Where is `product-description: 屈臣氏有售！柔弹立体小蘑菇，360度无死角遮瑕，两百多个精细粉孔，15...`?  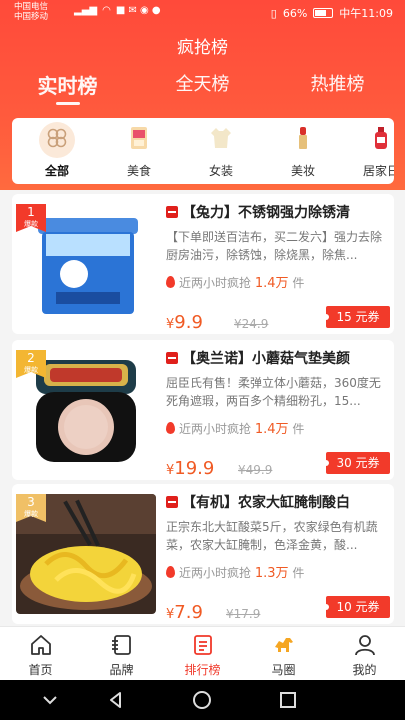 product-description: 屈臣氏有售！柔弹立体小蘑菇，360度无死角遮瑕，两百多个精细粉孔，15... is located at coordinates (273, 392).